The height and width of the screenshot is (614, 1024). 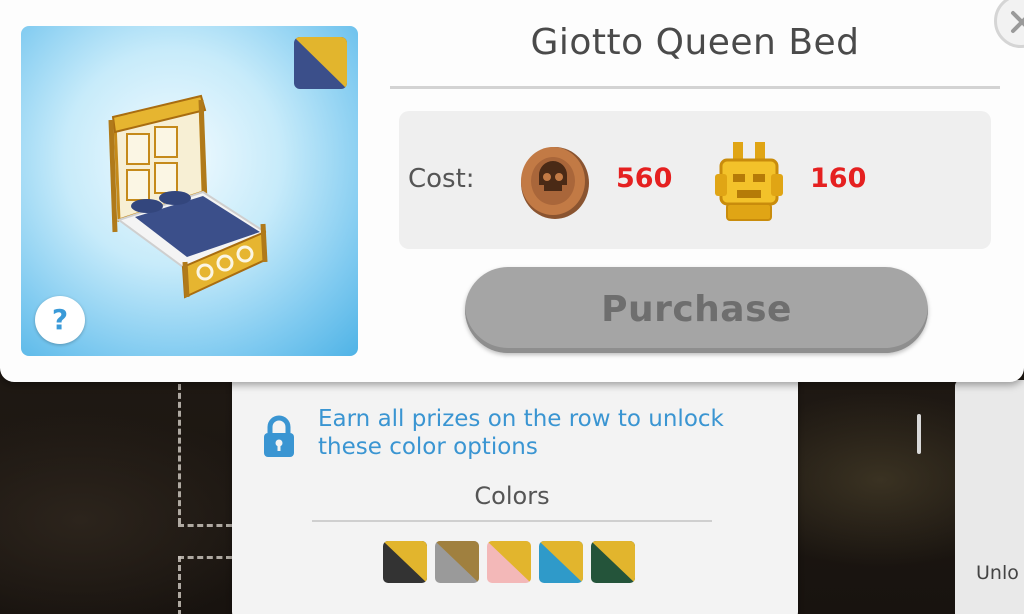 I want to click on item-title: Giotto Queen Bed, so click(x=695, y=42).